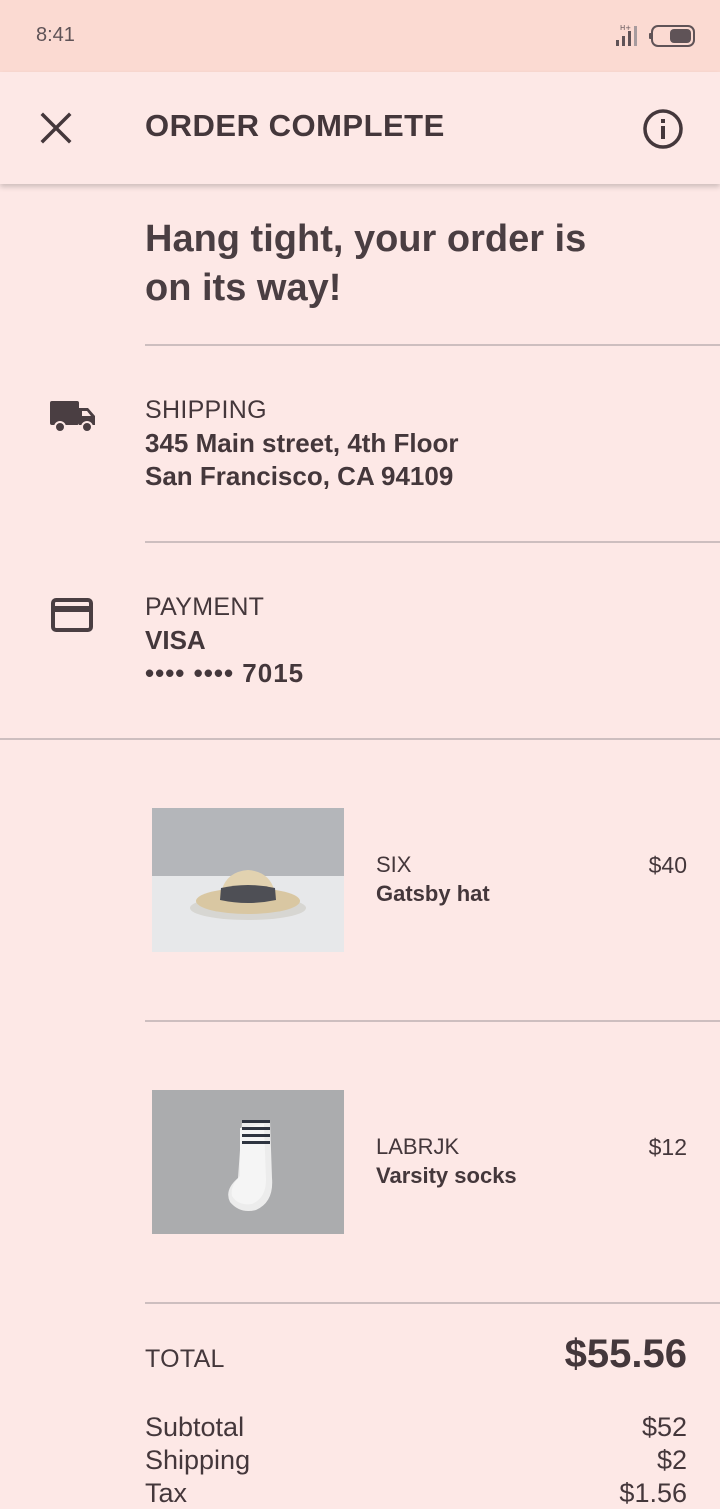 This screenshot has width=720, height=1509. What do you see at coordinates (433, 893) in the screenshot?
I see `product-name: Gatsby hat` at bounding box center [433, 893].